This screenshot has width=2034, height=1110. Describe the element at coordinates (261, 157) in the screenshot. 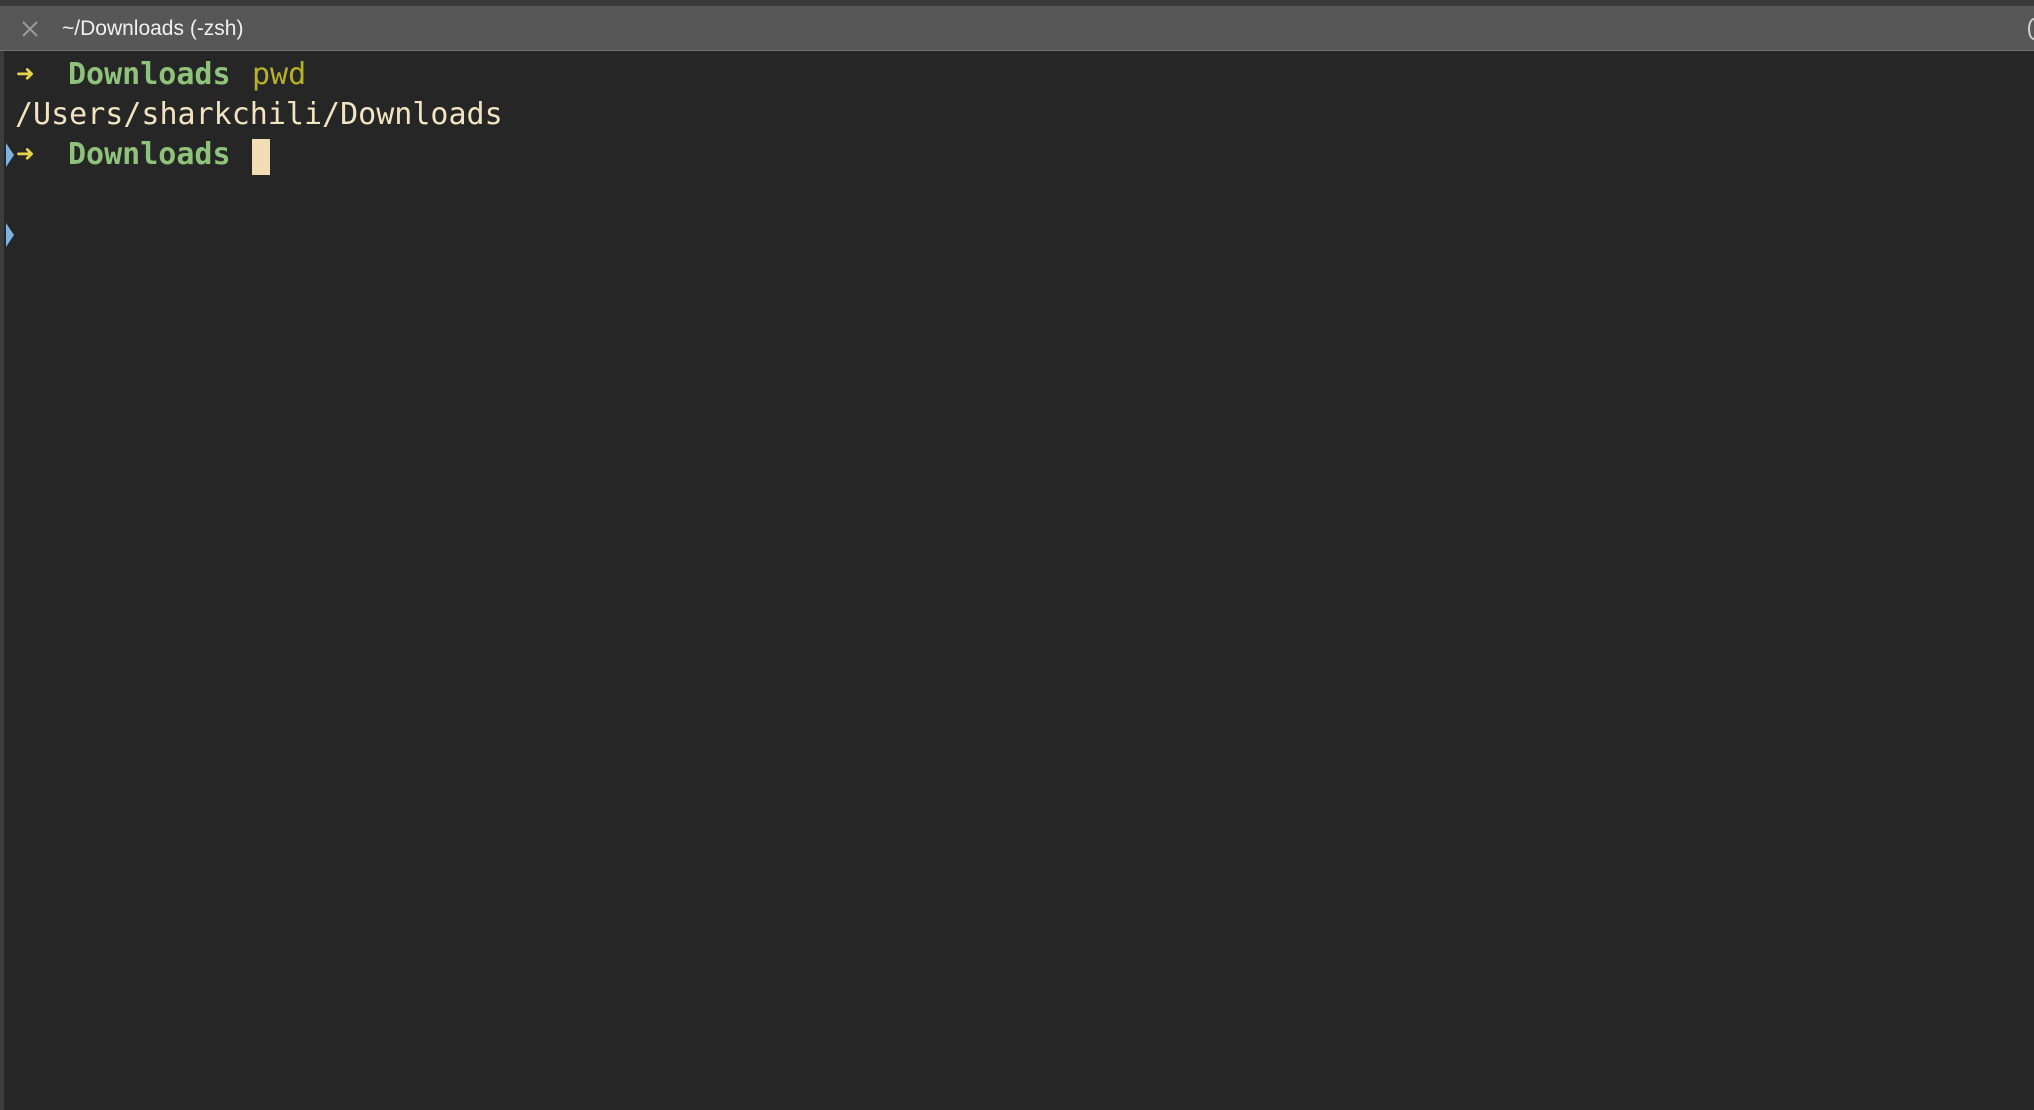

I see `text-cursor` at that location.